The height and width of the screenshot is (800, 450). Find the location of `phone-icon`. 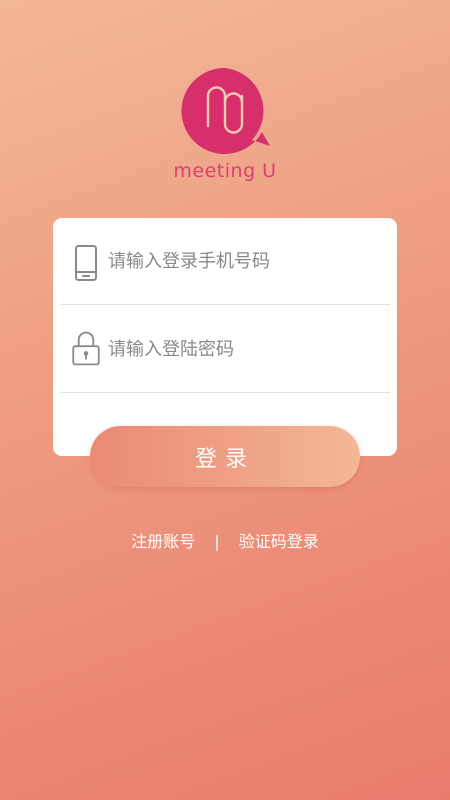

phone-icon is located at coordinates (86, 263).